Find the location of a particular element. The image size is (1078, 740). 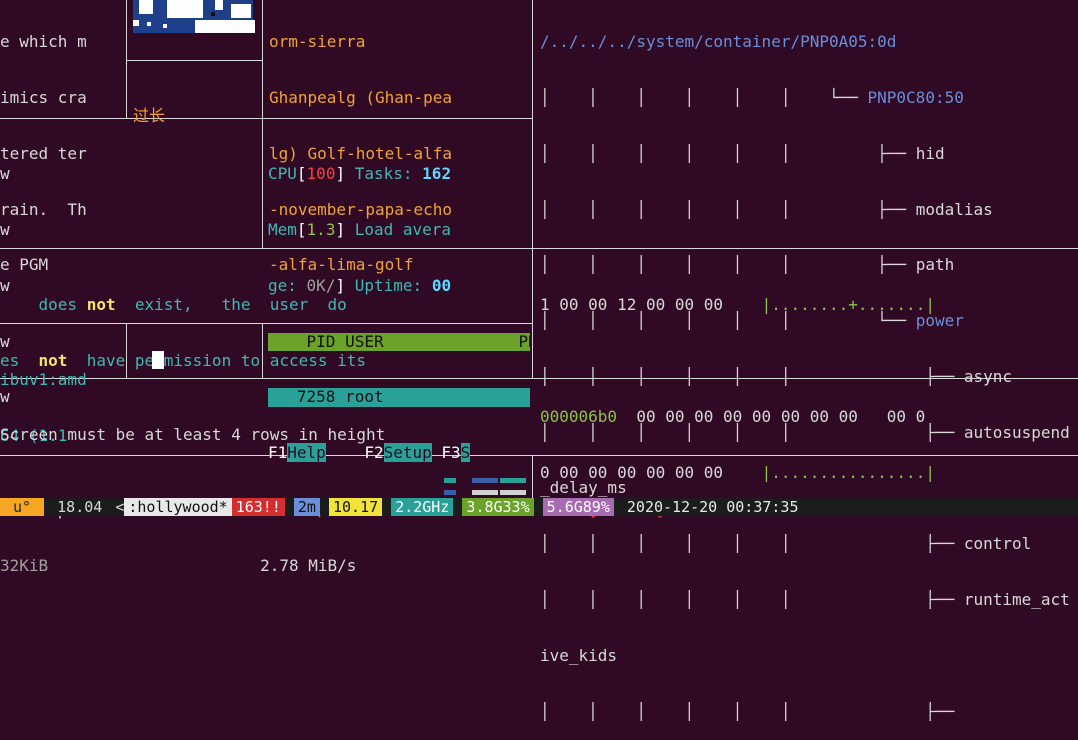

cpu-freq-badge: 2.2GHz is located at coordinates (422, 507).